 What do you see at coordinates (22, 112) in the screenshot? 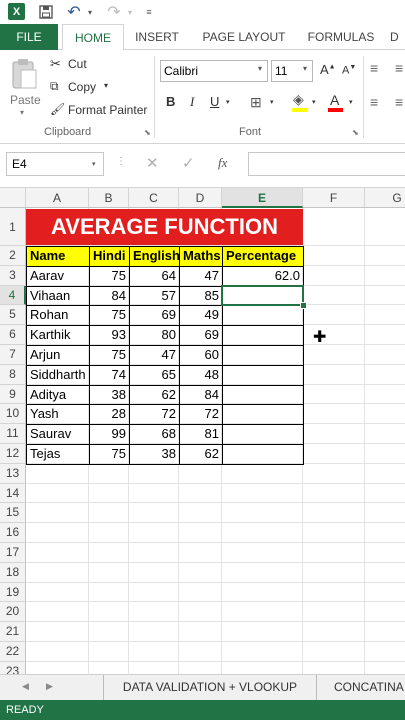
I see `paste-dropdown-icon: ▾` at bounding box center [22, 112].